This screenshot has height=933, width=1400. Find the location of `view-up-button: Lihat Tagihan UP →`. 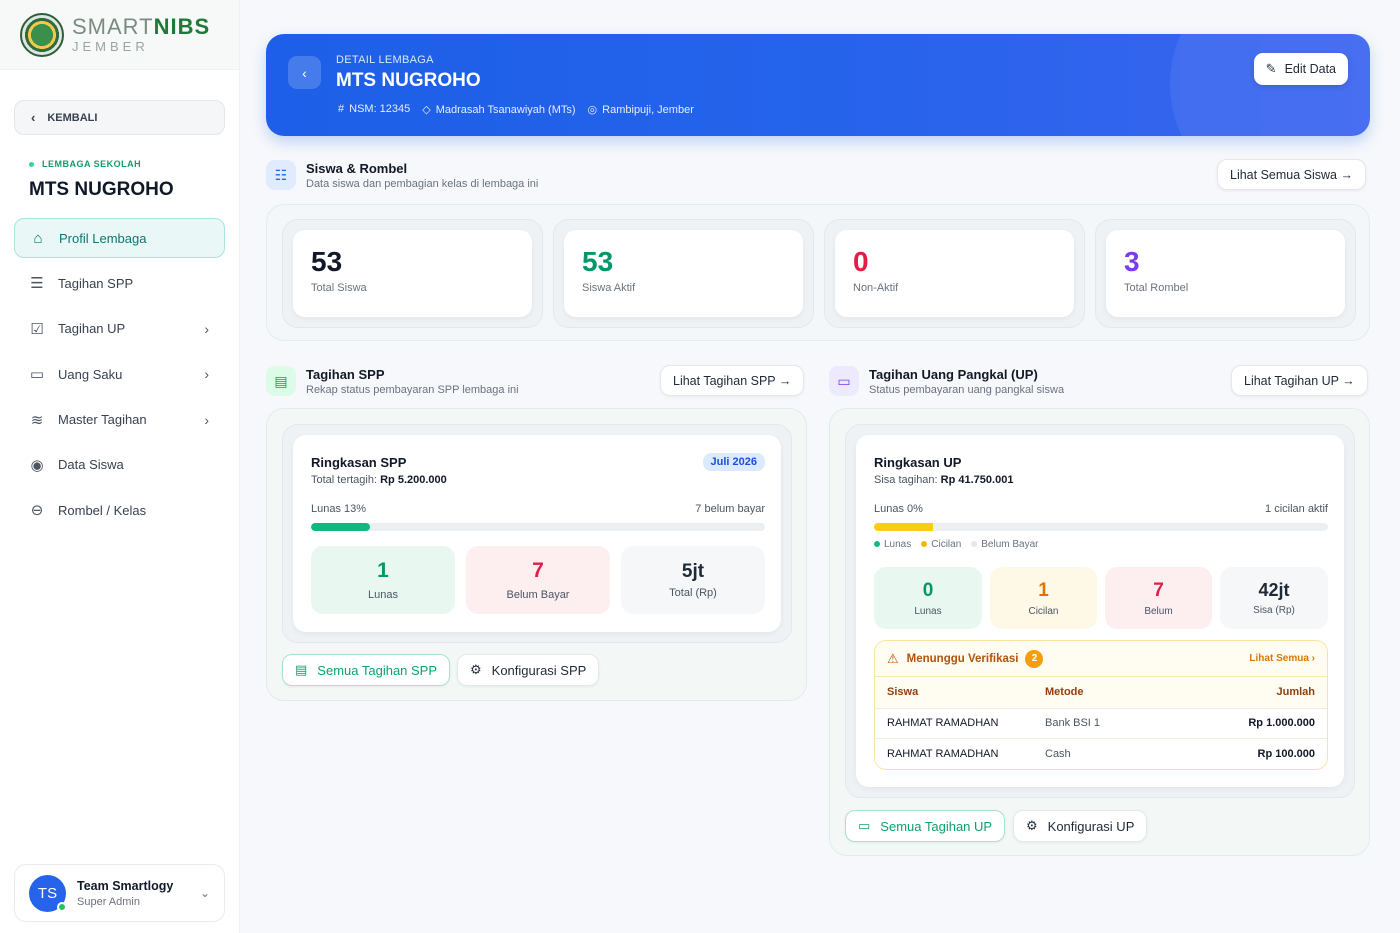

view-up-button: Lihat Tagihan UP → is located at coordinates (1299, 380).